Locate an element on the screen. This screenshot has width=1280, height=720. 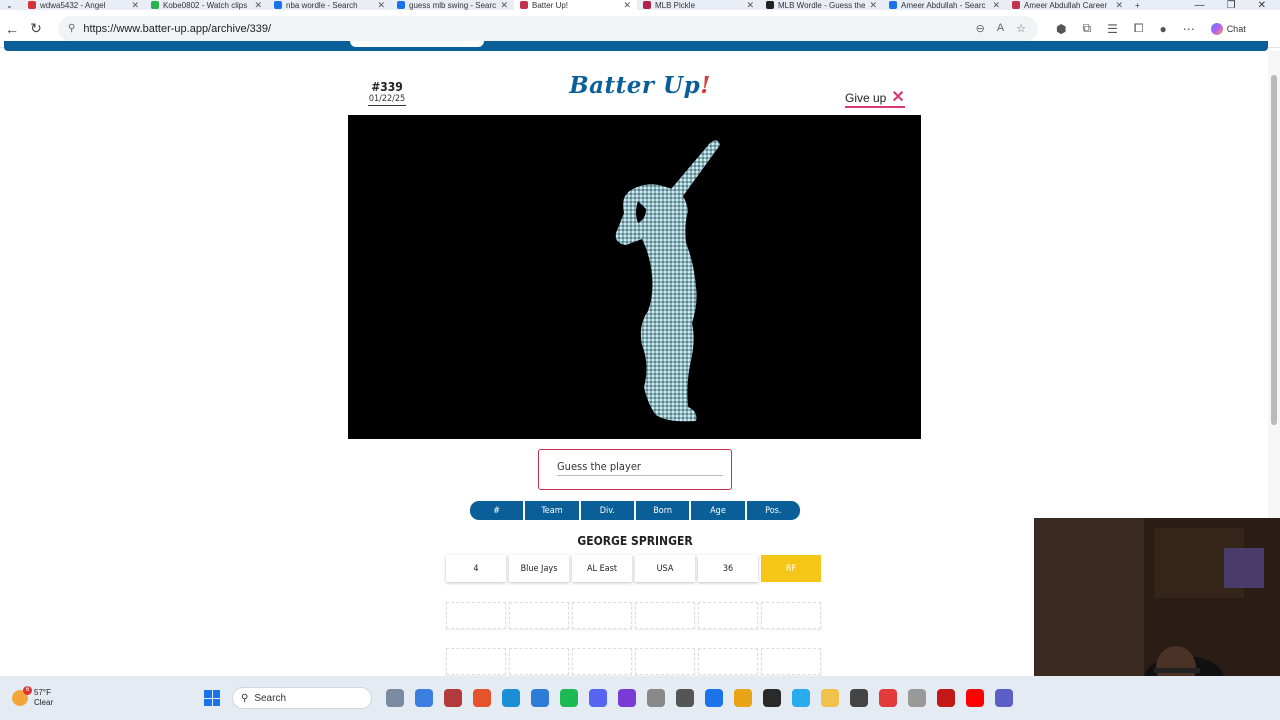
site-logo: Batter Up! is located at coordinates (640, 85).